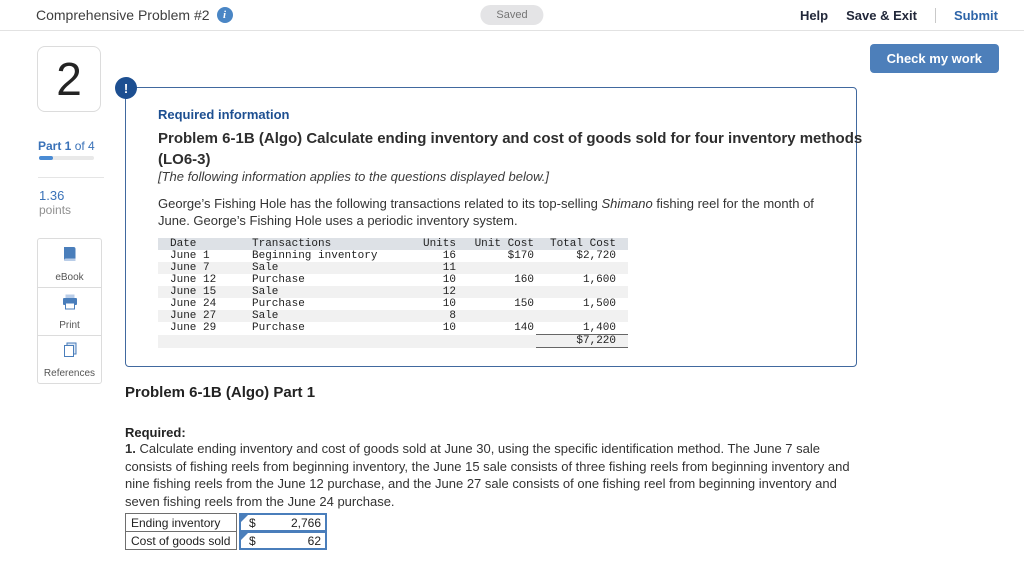 The height and width of the screenshot is (572, 1024). I want to click on print-label: Print, so click(69, 325).